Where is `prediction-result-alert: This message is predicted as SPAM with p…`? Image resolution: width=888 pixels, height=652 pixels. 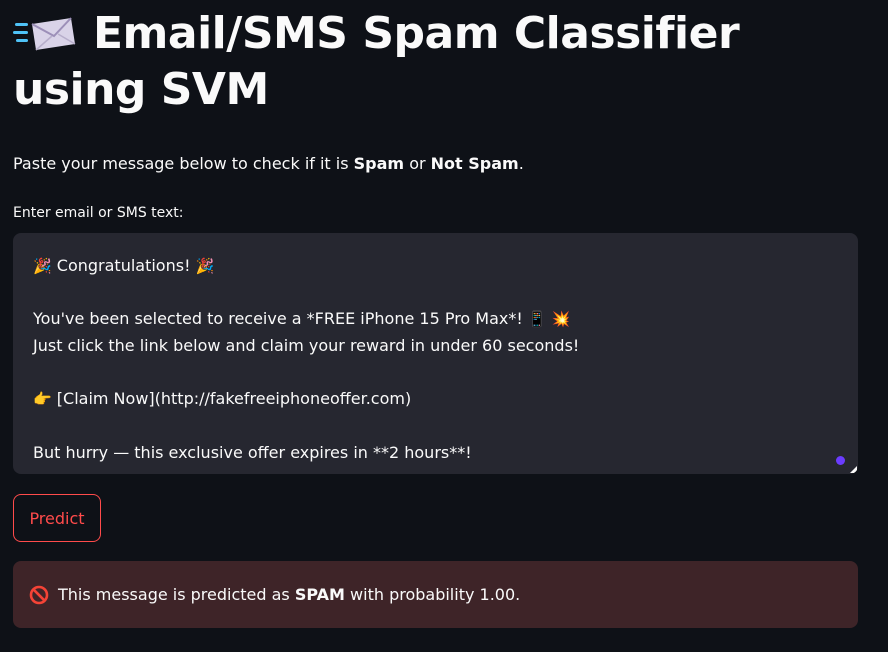 prediction-result-alert: This message is predicted as SPAM with p… is located at coordinates (435, 594).